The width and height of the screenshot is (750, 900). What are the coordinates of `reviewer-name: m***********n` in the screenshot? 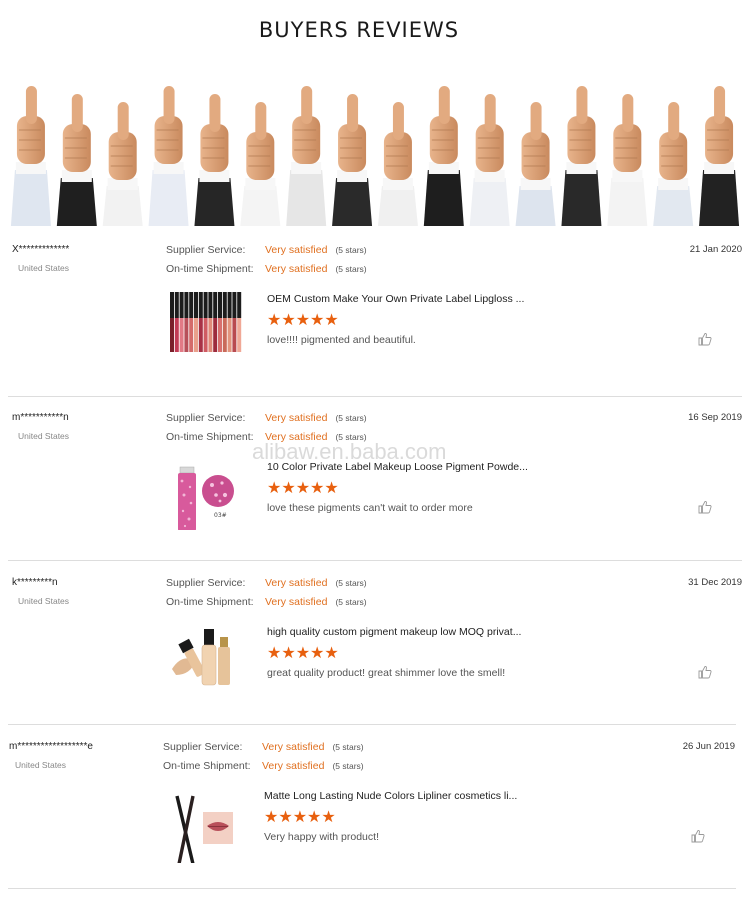 It's located at (40, 417).